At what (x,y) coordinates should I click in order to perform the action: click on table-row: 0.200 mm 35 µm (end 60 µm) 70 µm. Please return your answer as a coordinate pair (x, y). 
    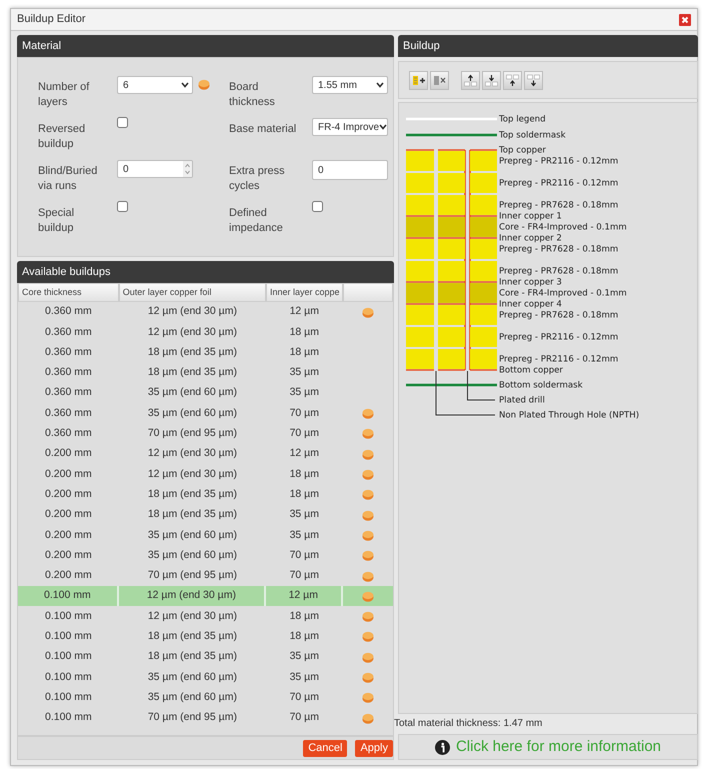
    Looking at the image, I should click on (205, 556).